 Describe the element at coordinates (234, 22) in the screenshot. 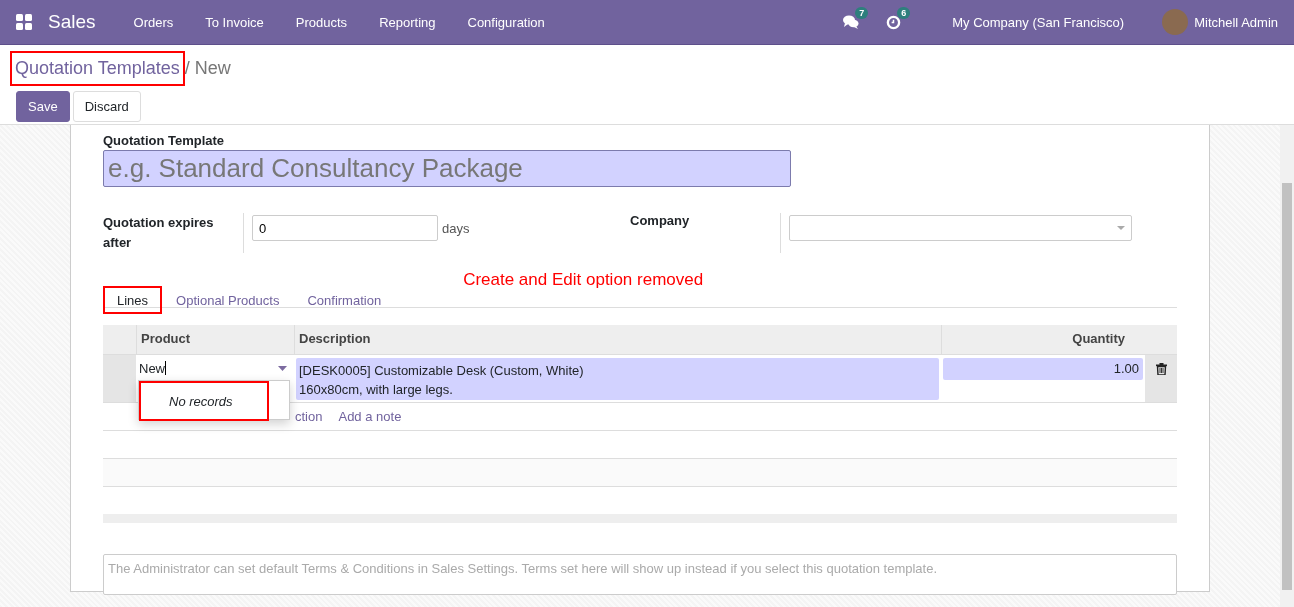

I see `menu-item: To Invoice` at that location.